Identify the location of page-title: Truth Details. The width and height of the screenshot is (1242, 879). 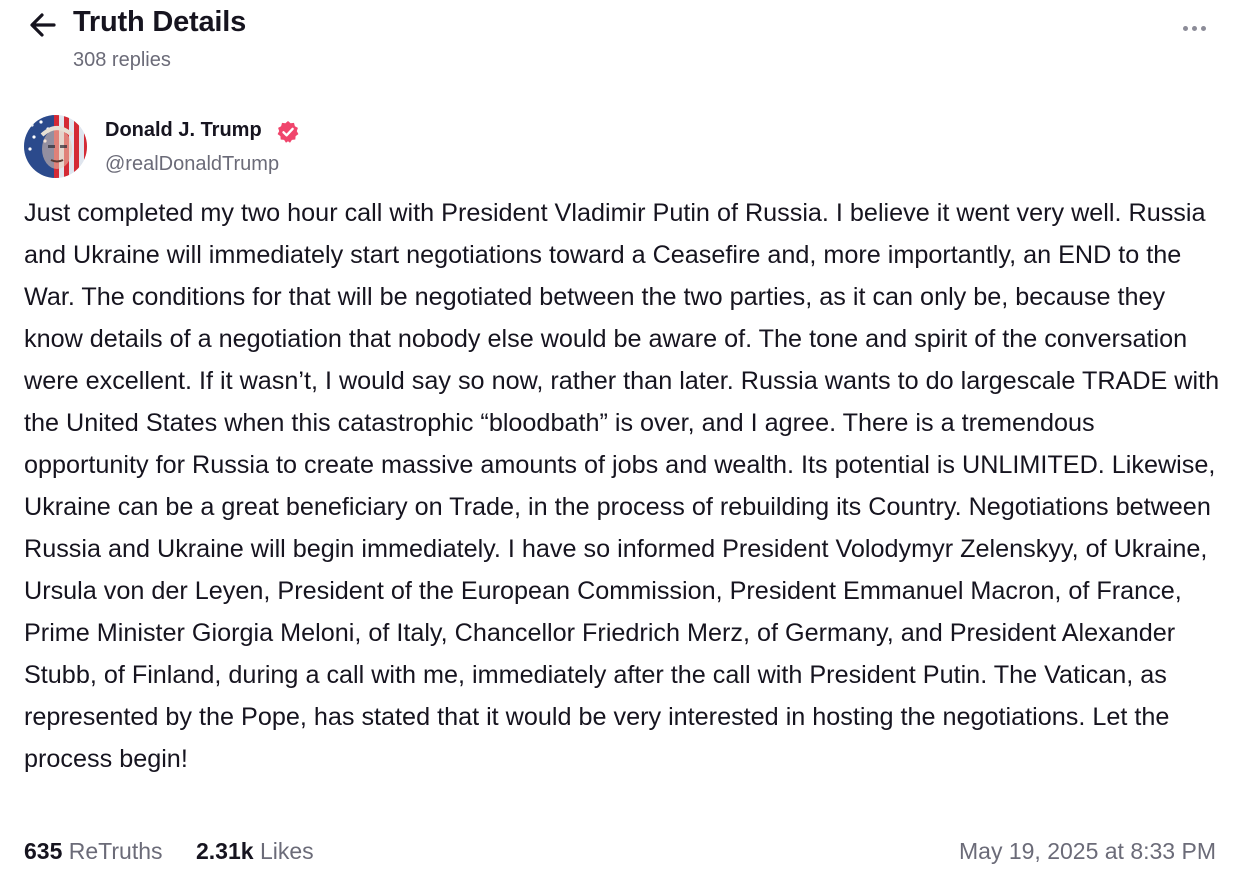
(160, 22).